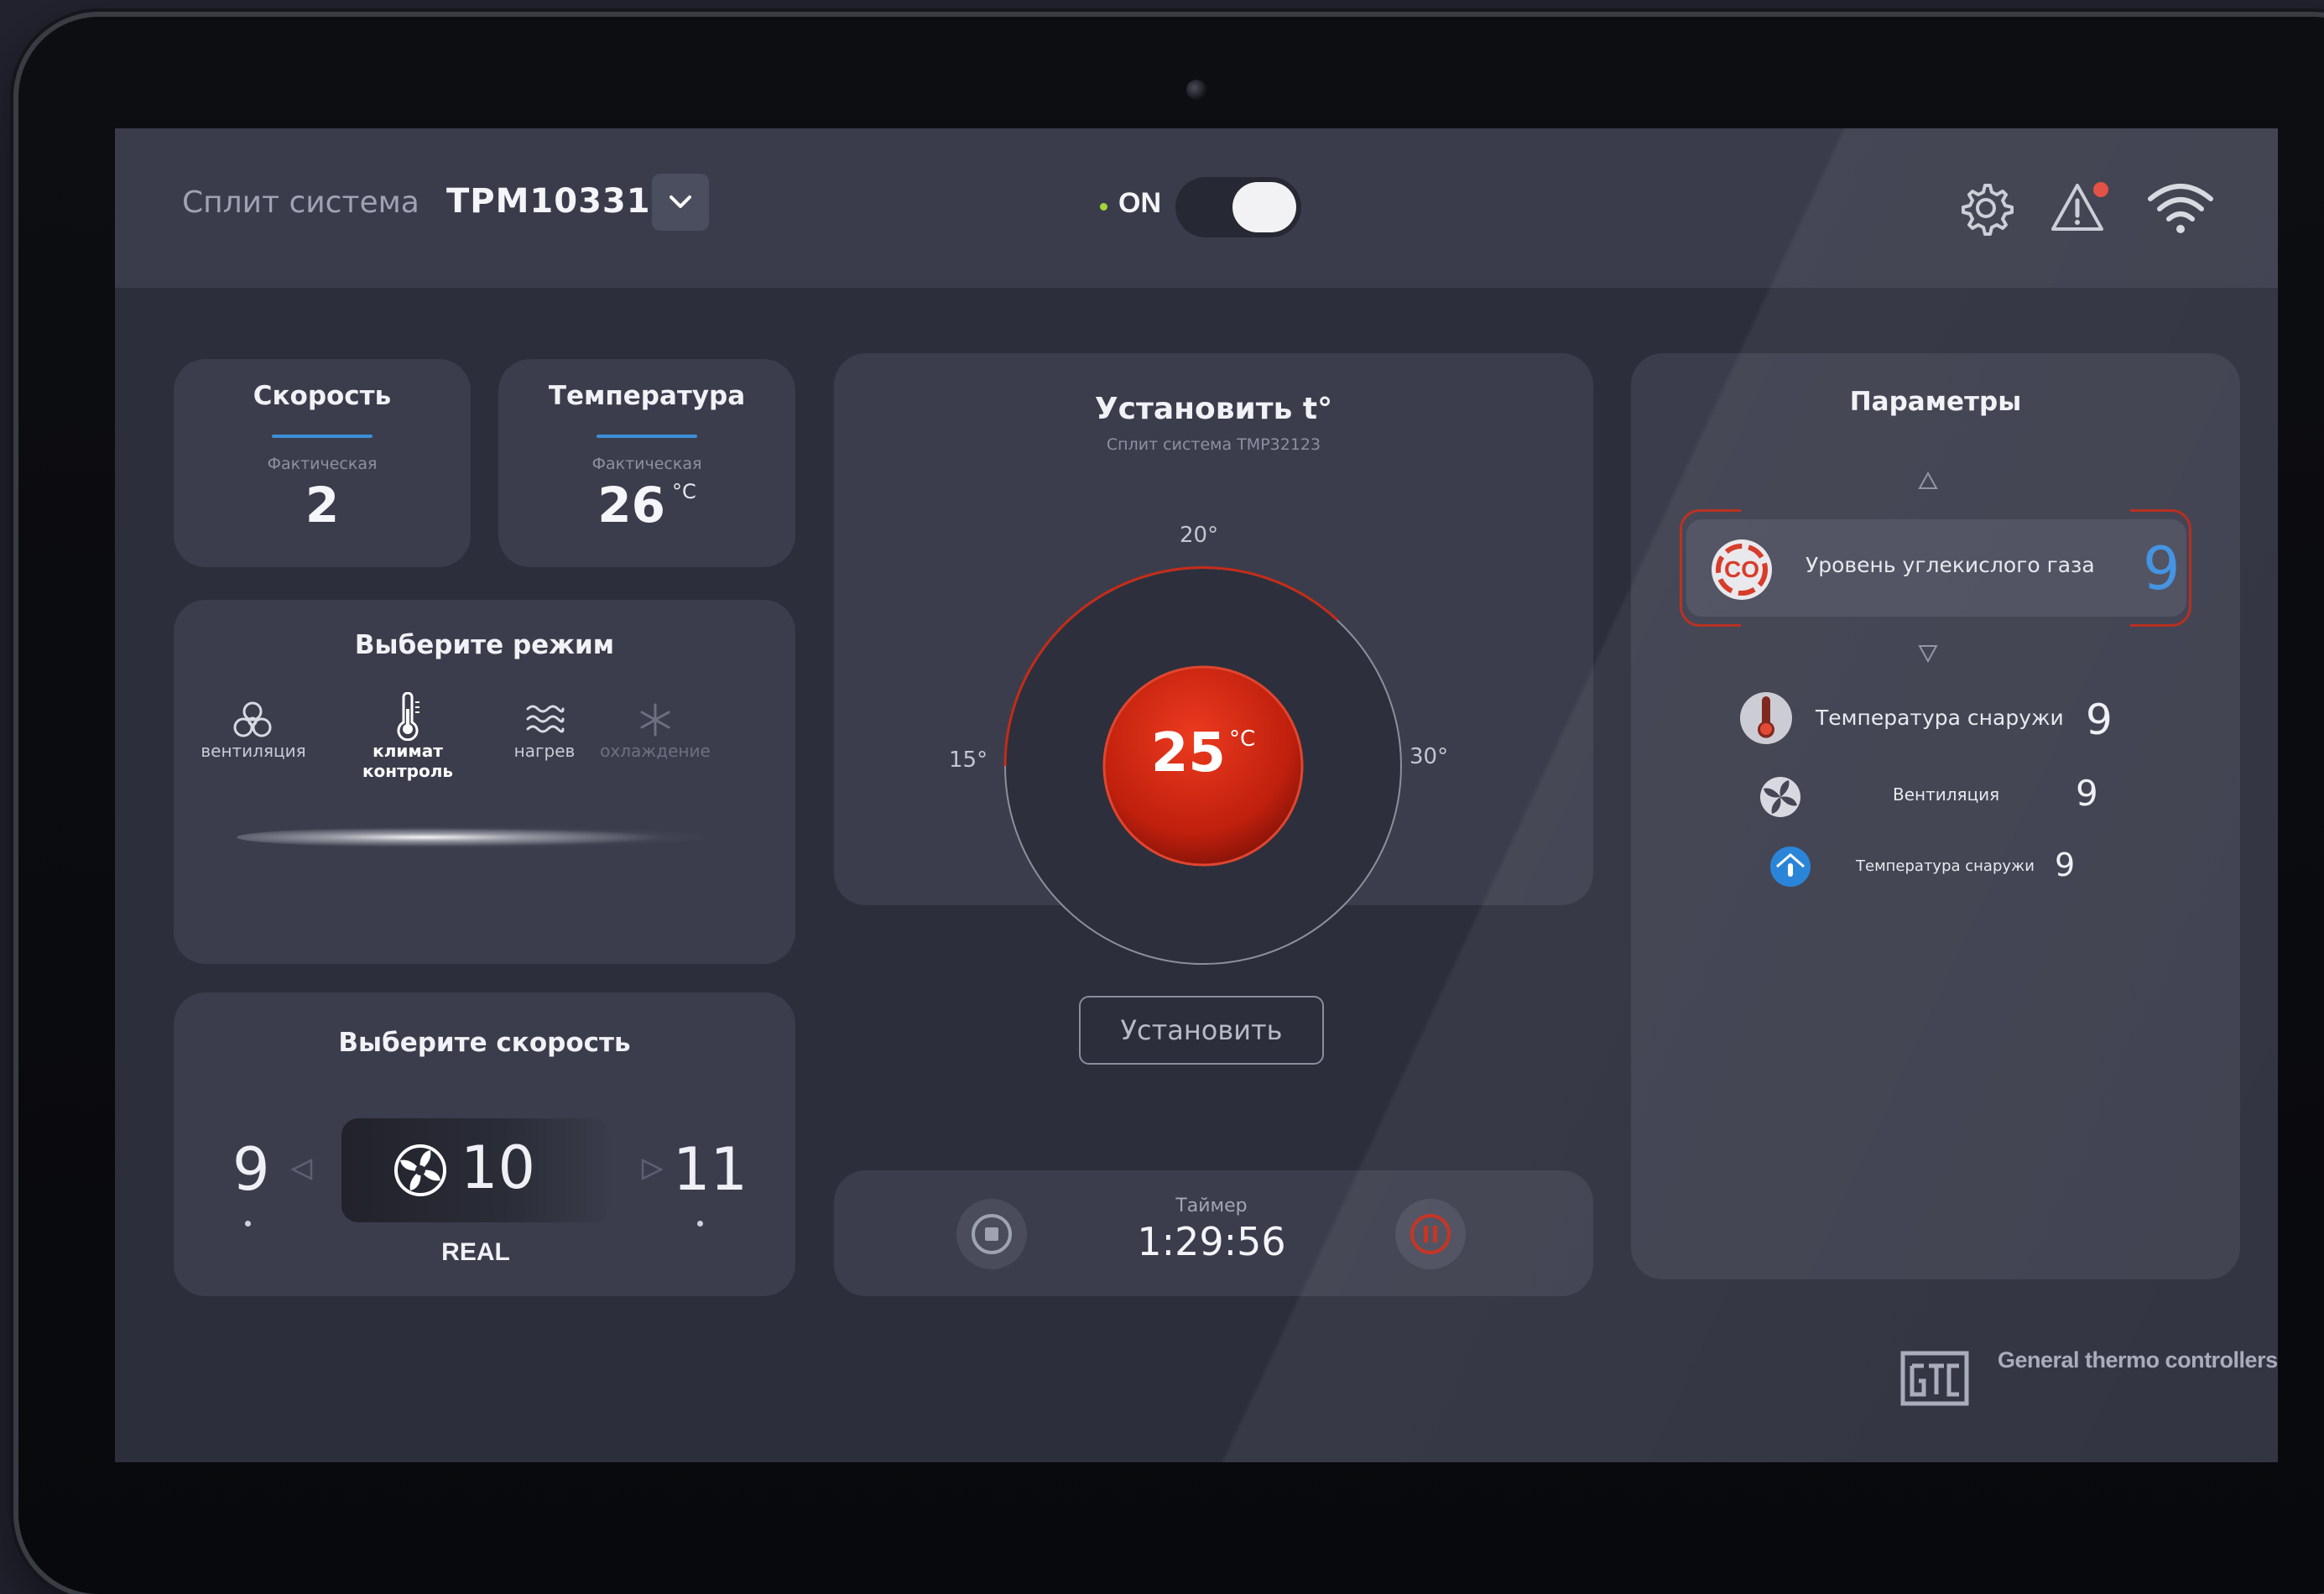 Image resolution: width=2324 pixels, height=1594 pixels. I want to click on svg-text: CO, so click(1741, 569).